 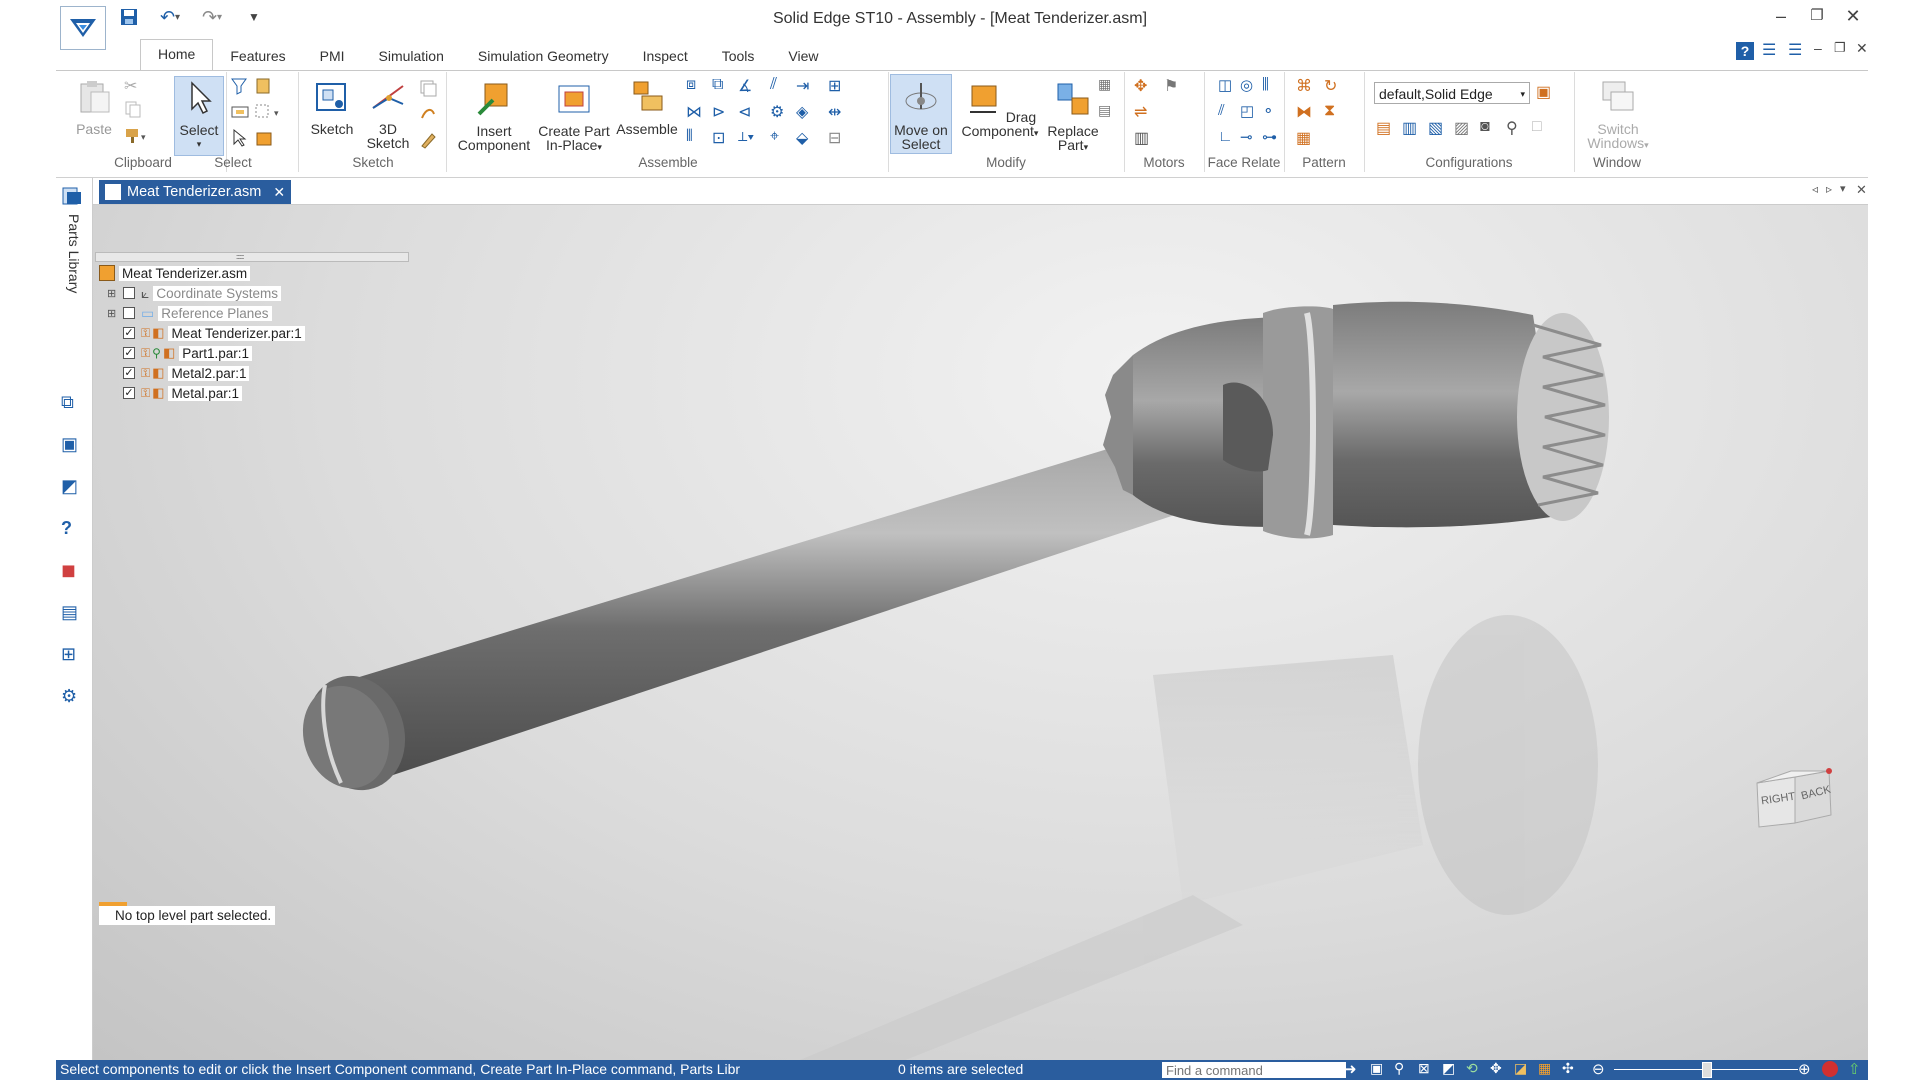 I want to click on tree-item-part: ✓ ⚿ ◧ Metal2.par:1, so click(x=186, y=373).